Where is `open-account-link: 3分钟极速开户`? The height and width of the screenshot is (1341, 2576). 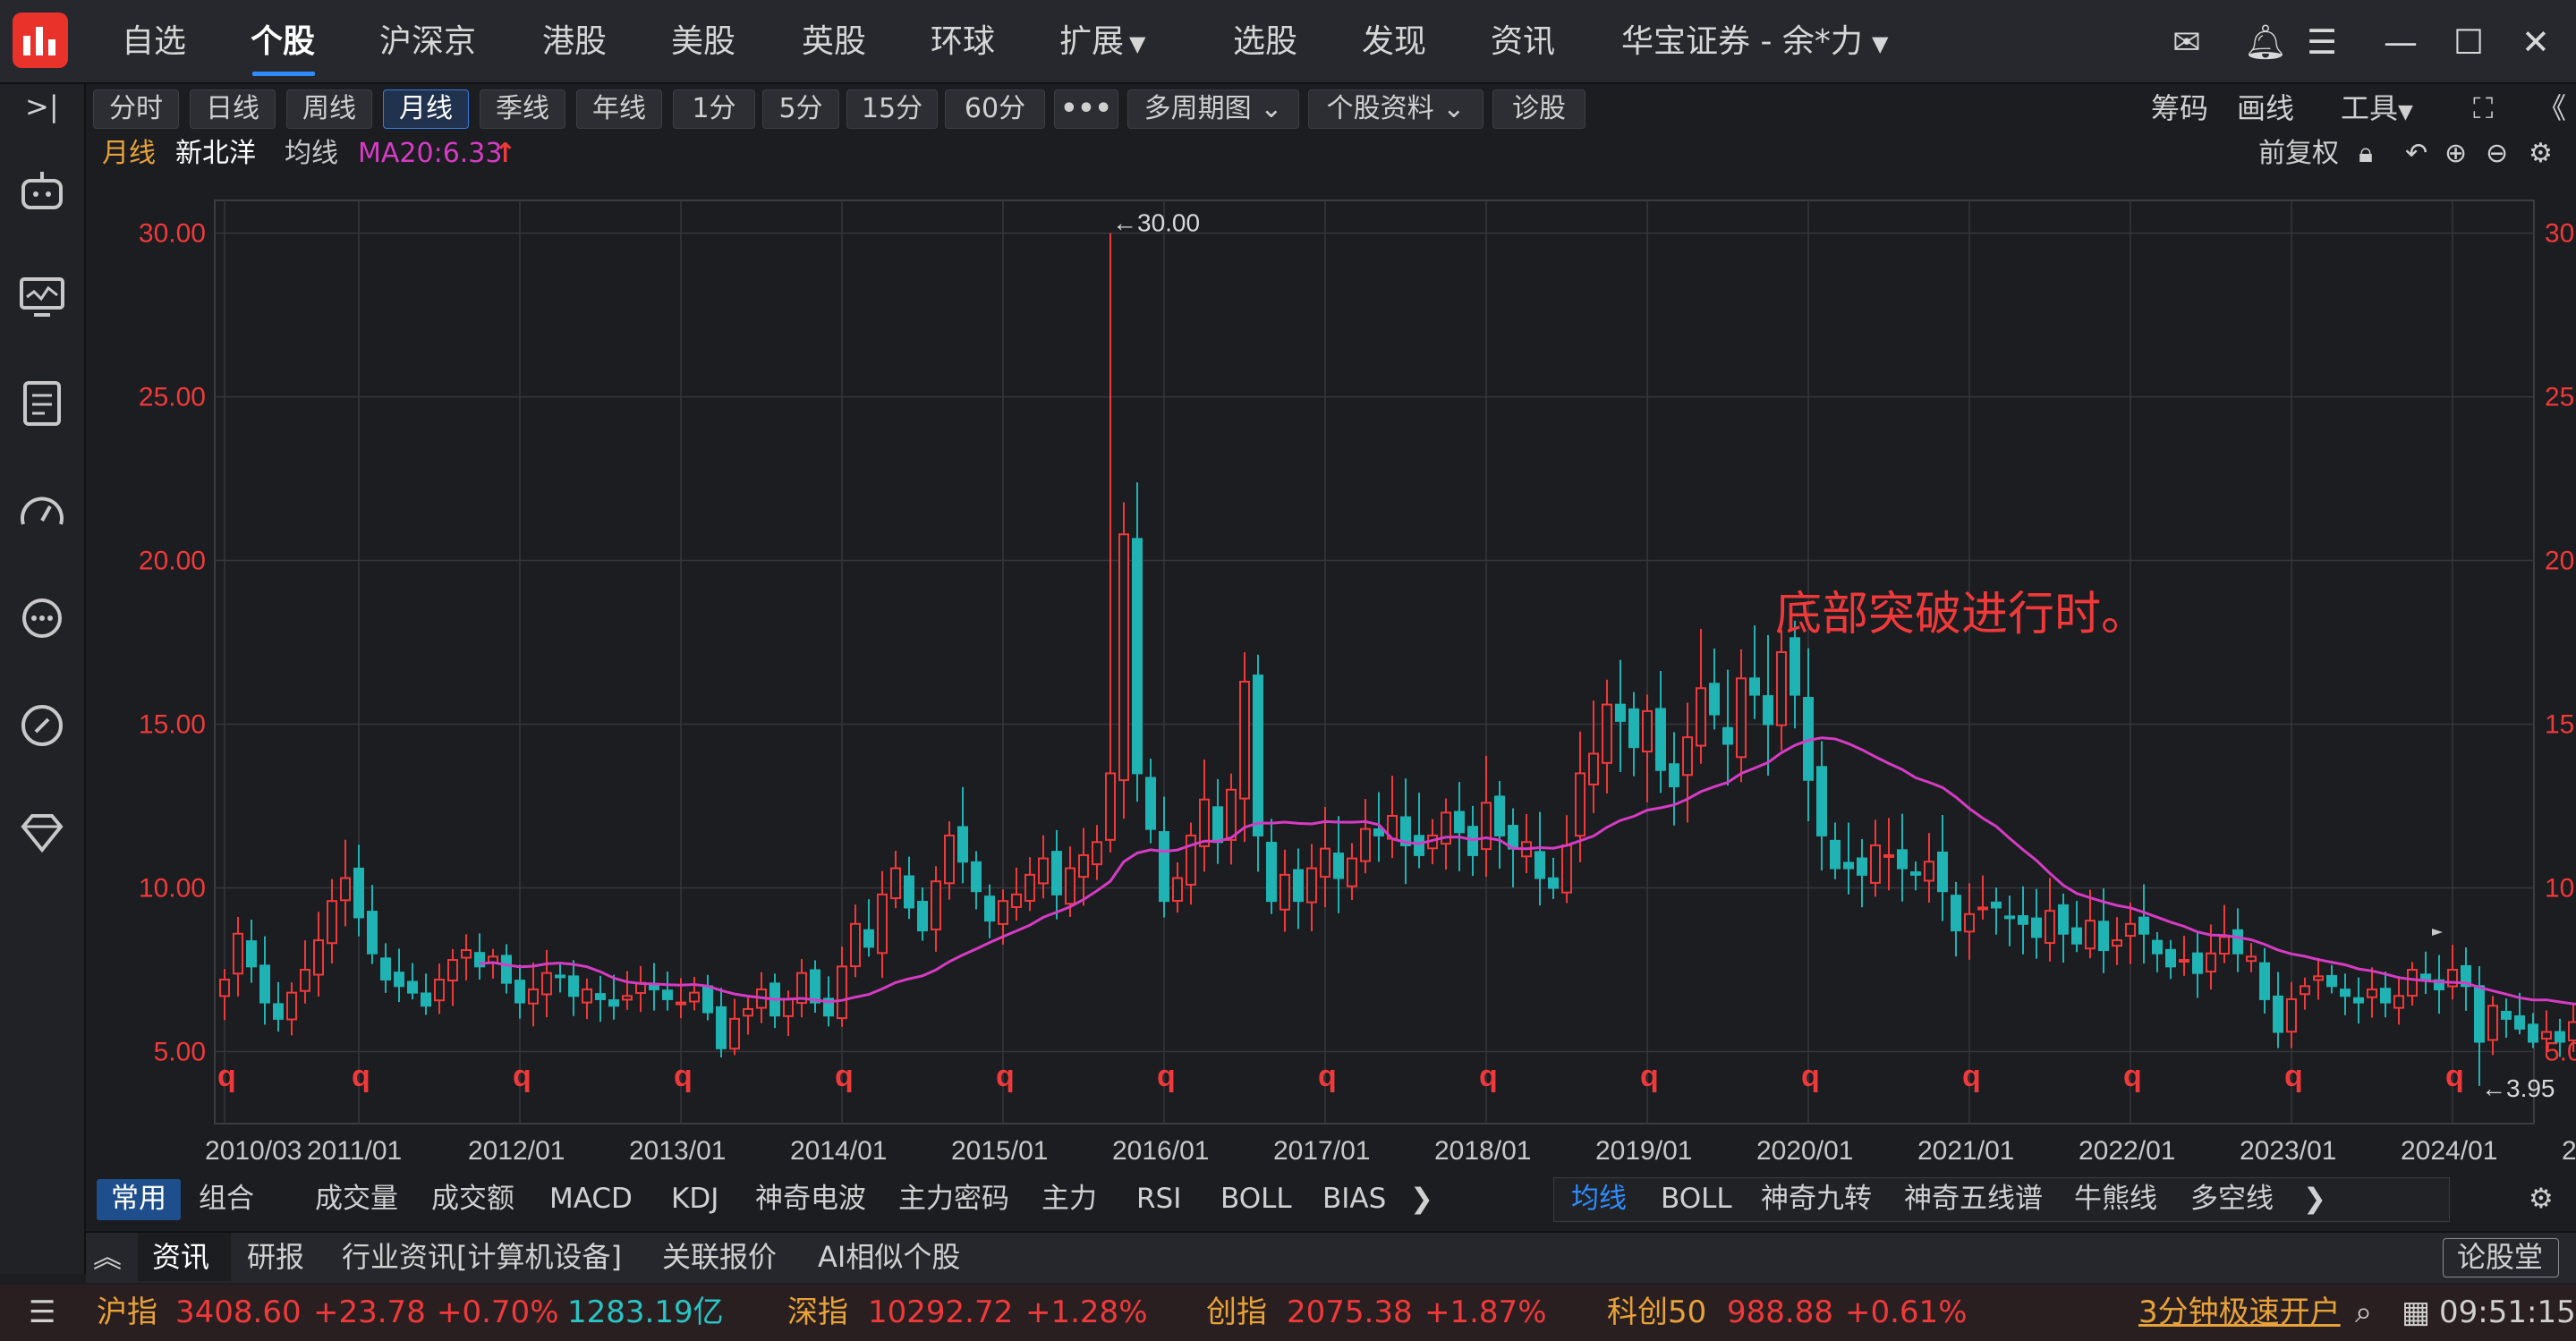
open-account-link: 3分钟极速开户 is located at coordinates (2239, 1312).